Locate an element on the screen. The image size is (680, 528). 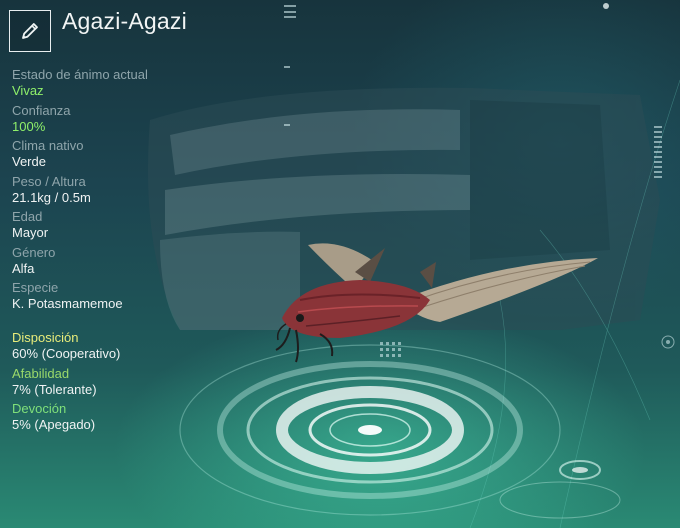
stat-value: Vivaz is located at coordinates (28, 90).